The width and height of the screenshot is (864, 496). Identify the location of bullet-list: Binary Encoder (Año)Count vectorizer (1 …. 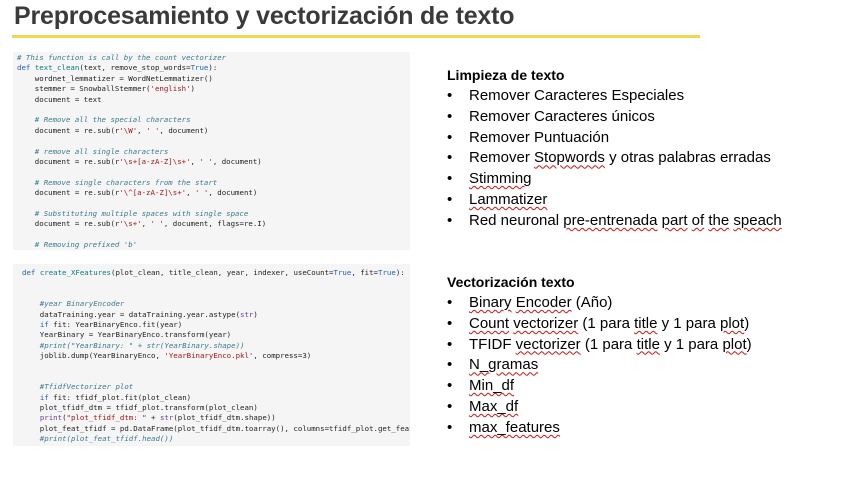
(599, 366).